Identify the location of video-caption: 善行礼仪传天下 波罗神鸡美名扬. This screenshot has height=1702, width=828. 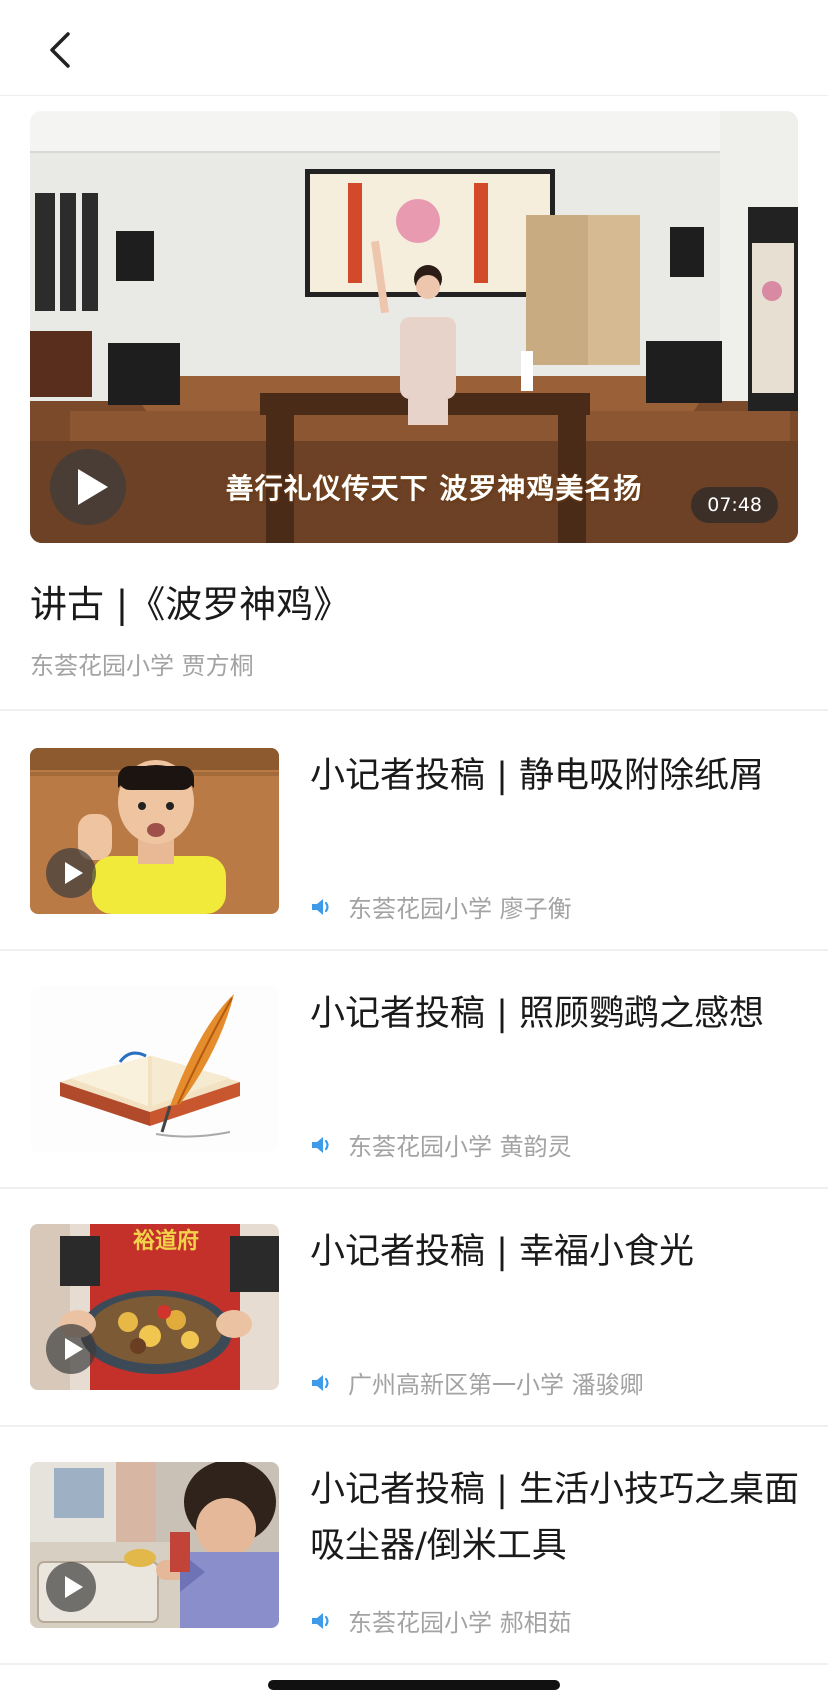
(434, 488).